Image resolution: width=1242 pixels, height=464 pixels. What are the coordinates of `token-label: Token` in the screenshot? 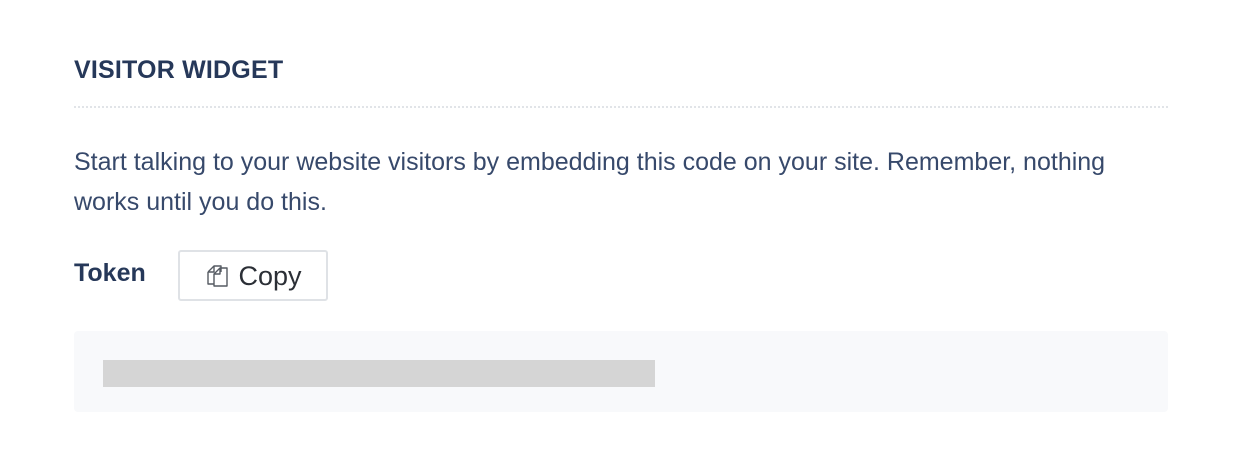 It's located at (110, 273).